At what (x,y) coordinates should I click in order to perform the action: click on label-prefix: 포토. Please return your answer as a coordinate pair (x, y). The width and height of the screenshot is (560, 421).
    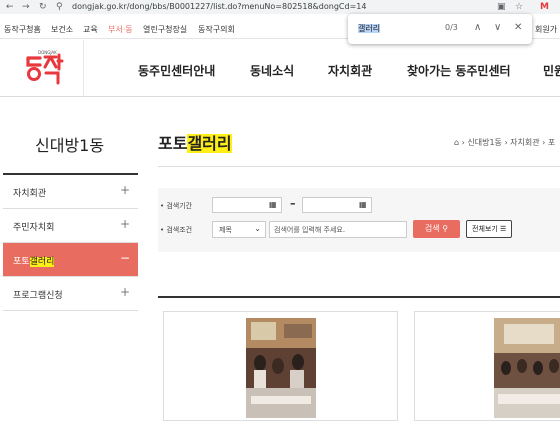
    Looking at the image, I should click on (21, 262).